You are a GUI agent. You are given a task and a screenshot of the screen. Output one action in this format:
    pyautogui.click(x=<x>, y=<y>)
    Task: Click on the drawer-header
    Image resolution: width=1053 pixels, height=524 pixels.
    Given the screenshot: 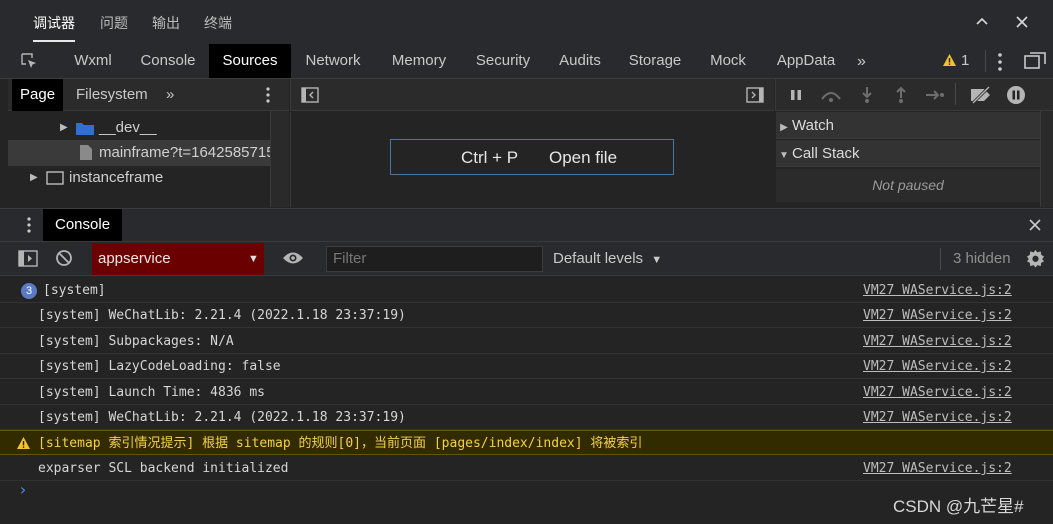 What is the action you would take?
    pyautogui.click(x=526, y=225)
    